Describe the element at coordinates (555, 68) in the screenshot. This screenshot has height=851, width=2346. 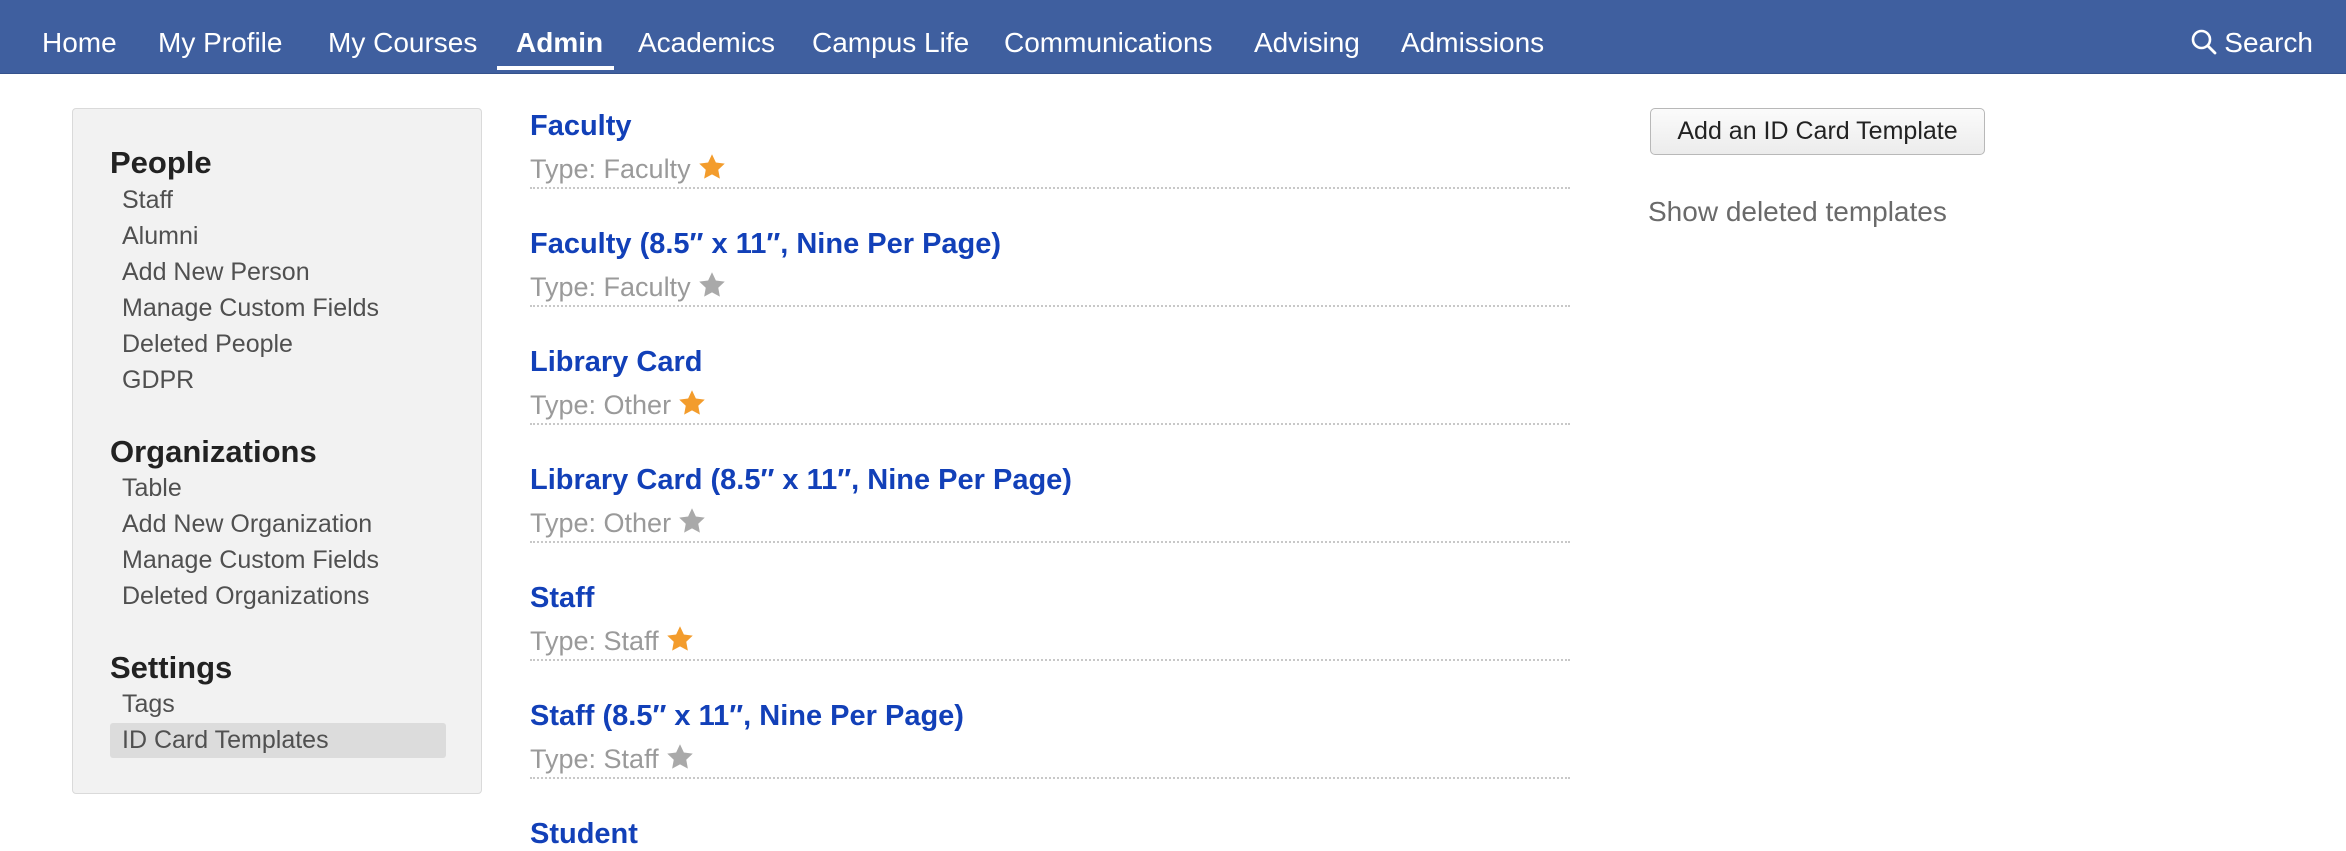
I see `active-tab-indicator` at that location.